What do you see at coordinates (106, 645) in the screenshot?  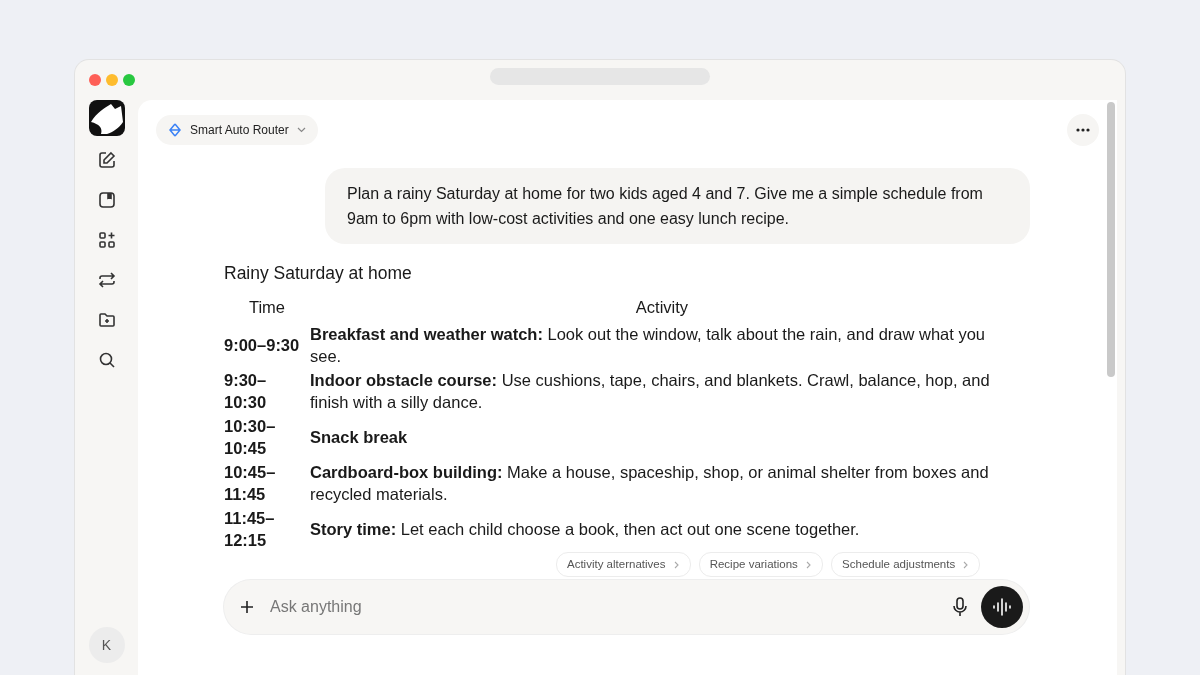 I see `user-avatar: K` at bounding box center [106, 645].